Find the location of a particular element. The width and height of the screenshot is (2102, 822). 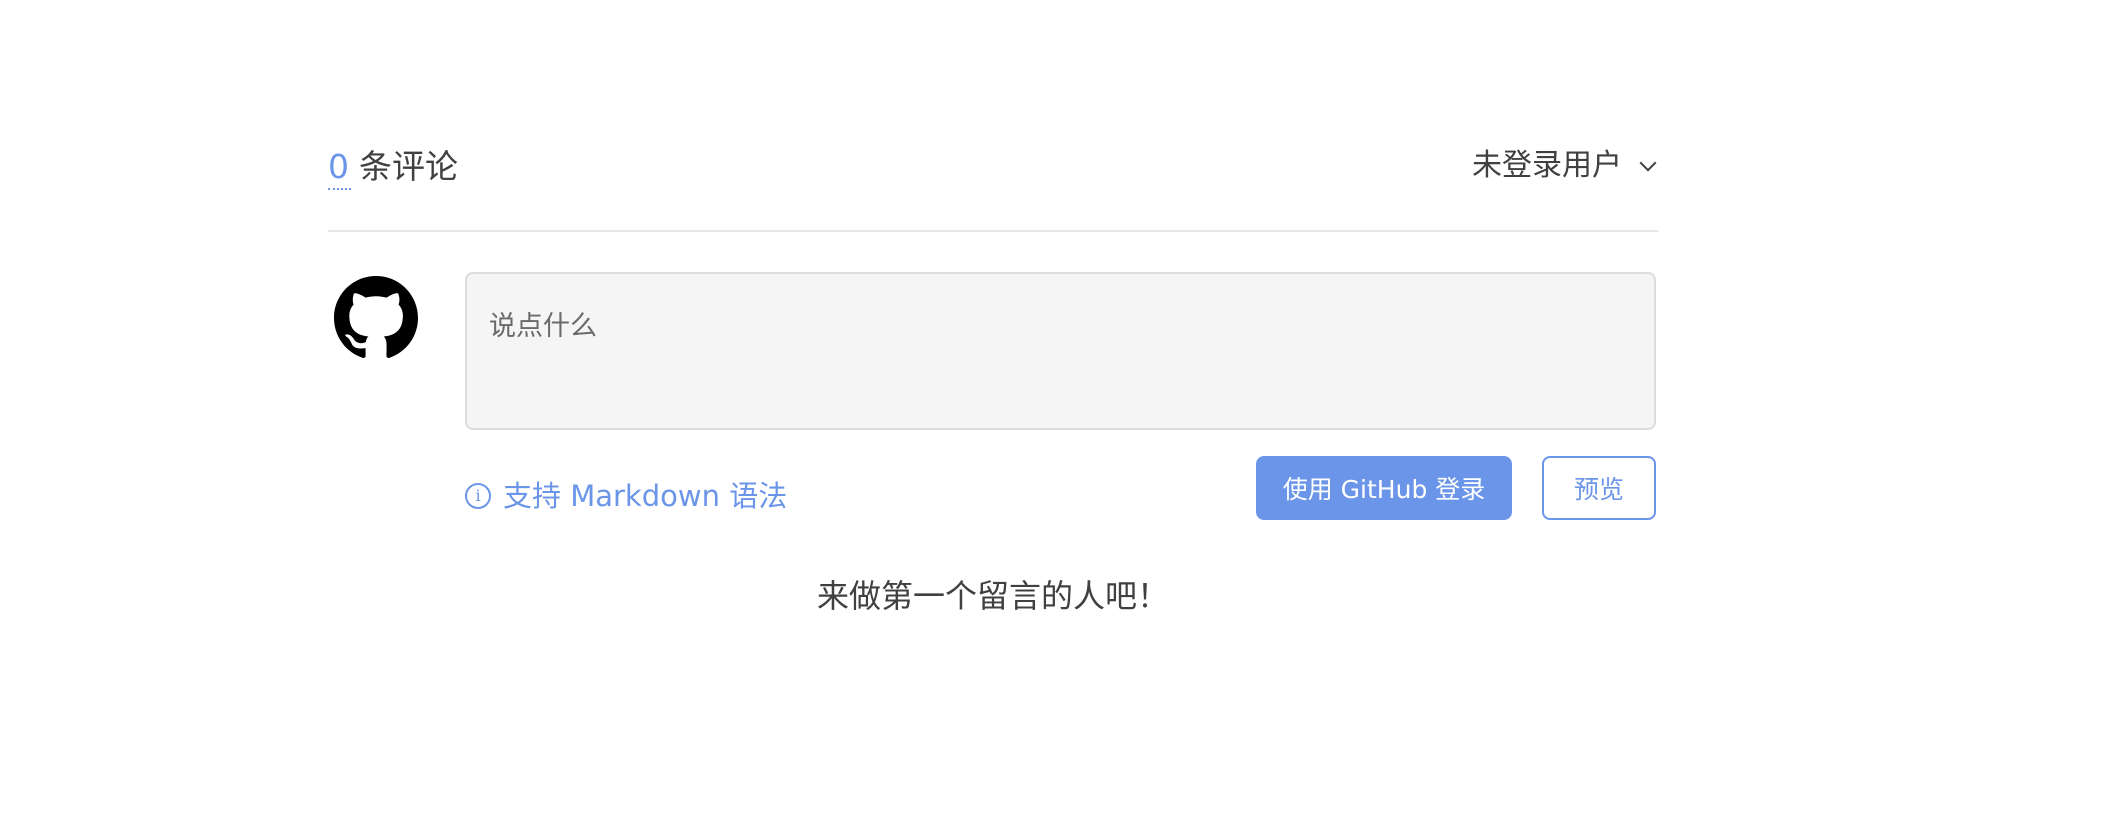

comment-count-label: 条评论 is located at coordinates (408, 166).